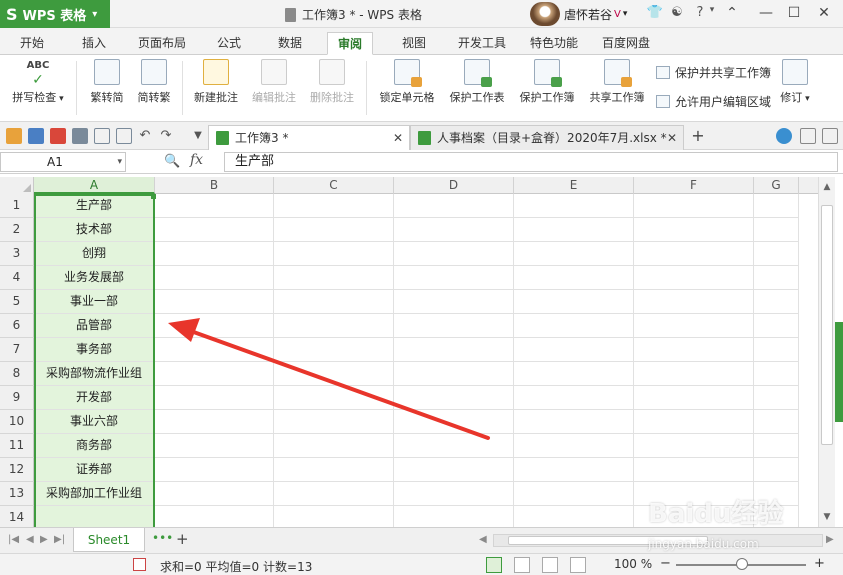 This screenshot has width=843, height=575. What do you see at coordinates (109, 540) in the screenshot?
I see `sheet-tab-sheet1: Sheet1` at bounding box center [109, 540].